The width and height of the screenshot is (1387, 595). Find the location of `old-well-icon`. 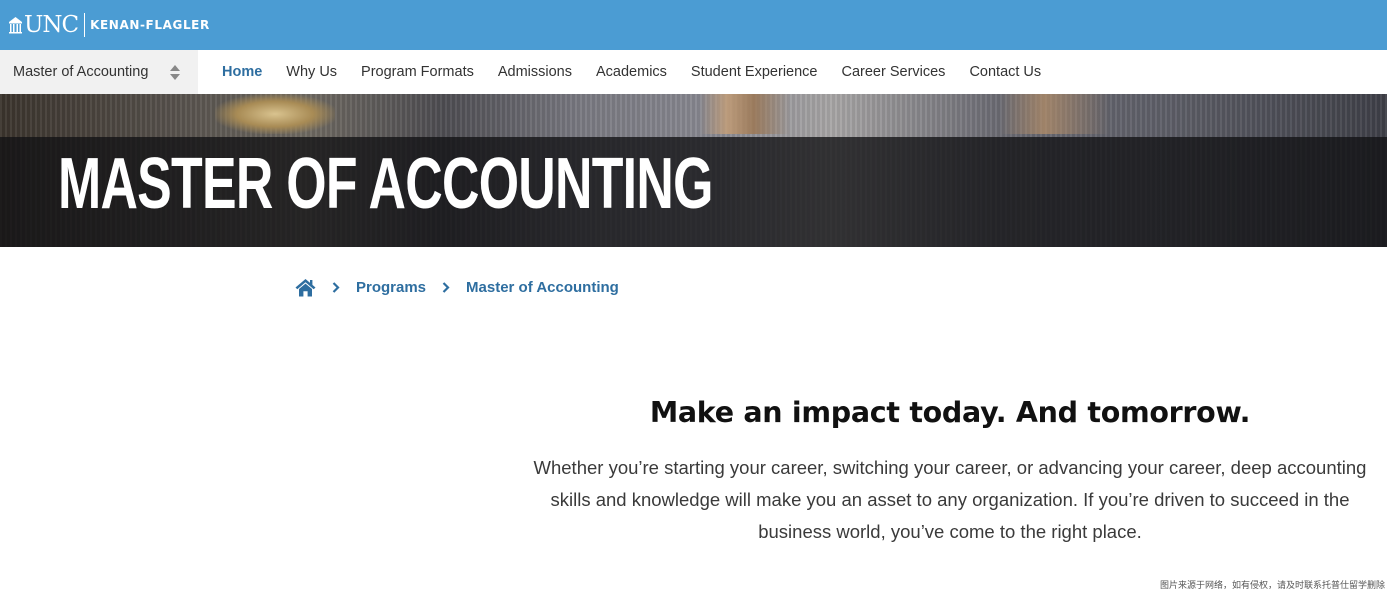

old-well-icon is located at coordinates (15, 25).